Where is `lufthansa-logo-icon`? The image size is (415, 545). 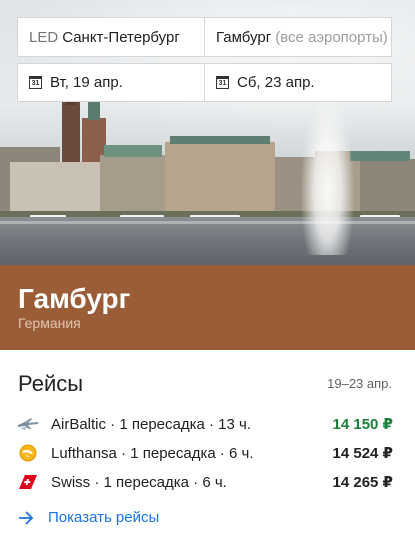
lufthansa-logo-icon is located at coordinates (28, 453).